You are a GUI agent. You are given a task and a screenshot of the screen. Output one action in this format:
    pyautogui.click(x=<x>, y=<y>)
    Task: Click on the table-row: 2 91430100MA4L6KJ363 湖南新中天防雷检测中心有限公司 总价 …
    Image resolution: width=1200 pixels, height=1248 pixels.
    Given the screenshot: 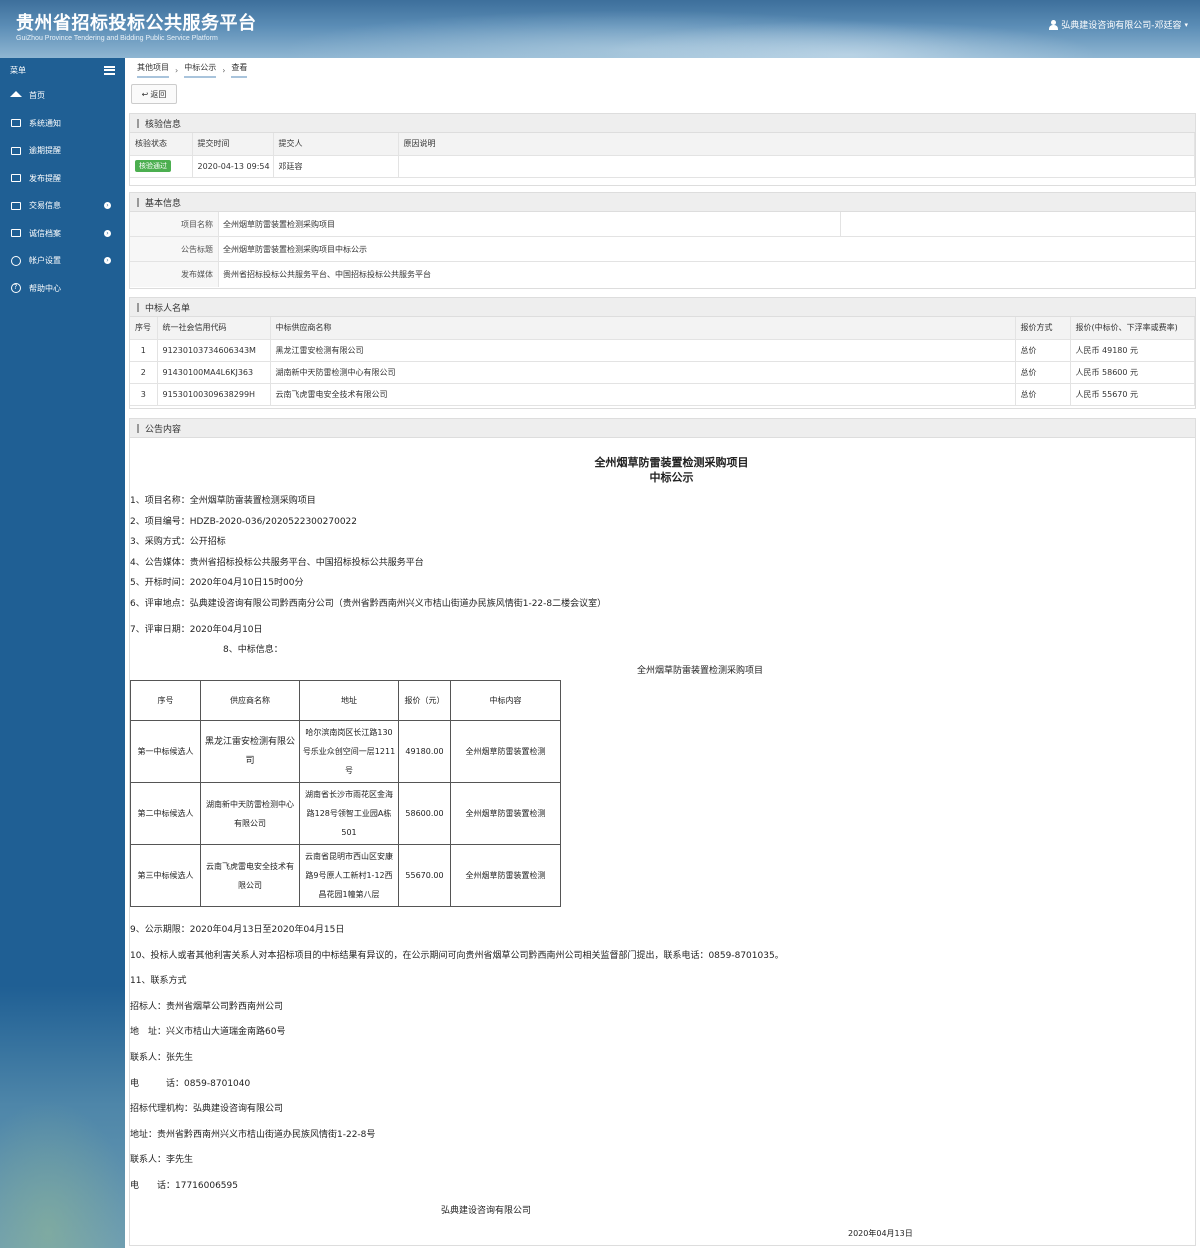 What is the action you would take?
    pyautogui.click(x=662, y=372)
    